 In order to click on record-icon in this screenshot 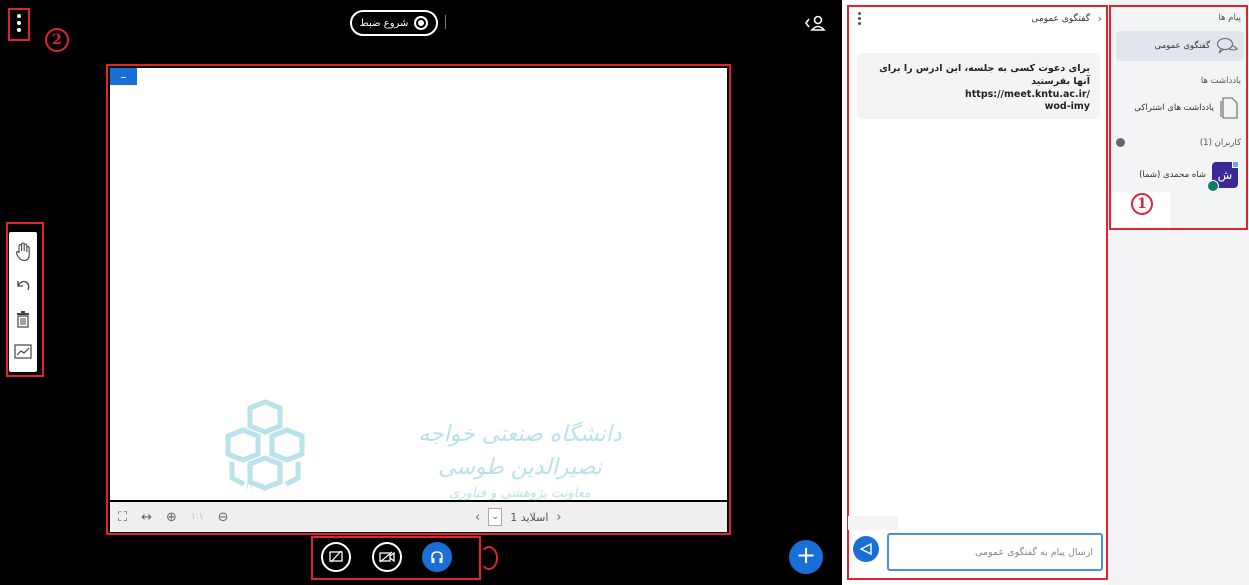, I will do `click(421, 23)`.